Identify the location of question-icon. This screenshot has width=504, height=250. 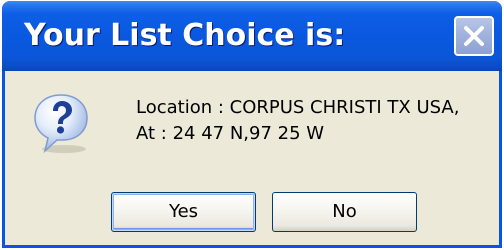
(61, 123).